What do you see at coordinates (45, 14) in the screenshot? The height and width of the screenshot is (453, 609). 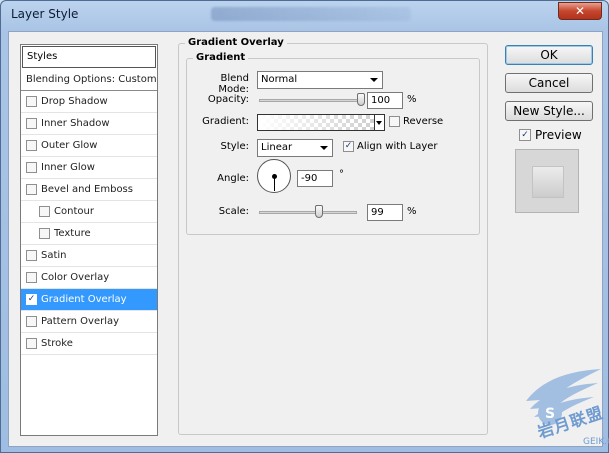 I see `window-title: Layer Style` at bounding box center [45, 14].